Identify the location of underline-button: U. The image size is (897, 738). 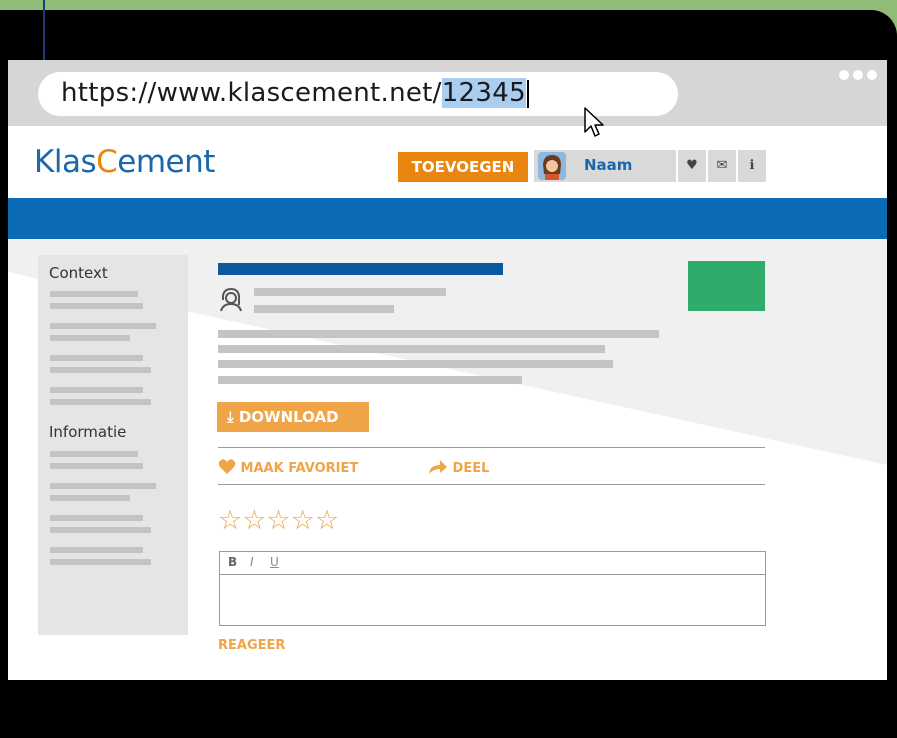
(274, 562).